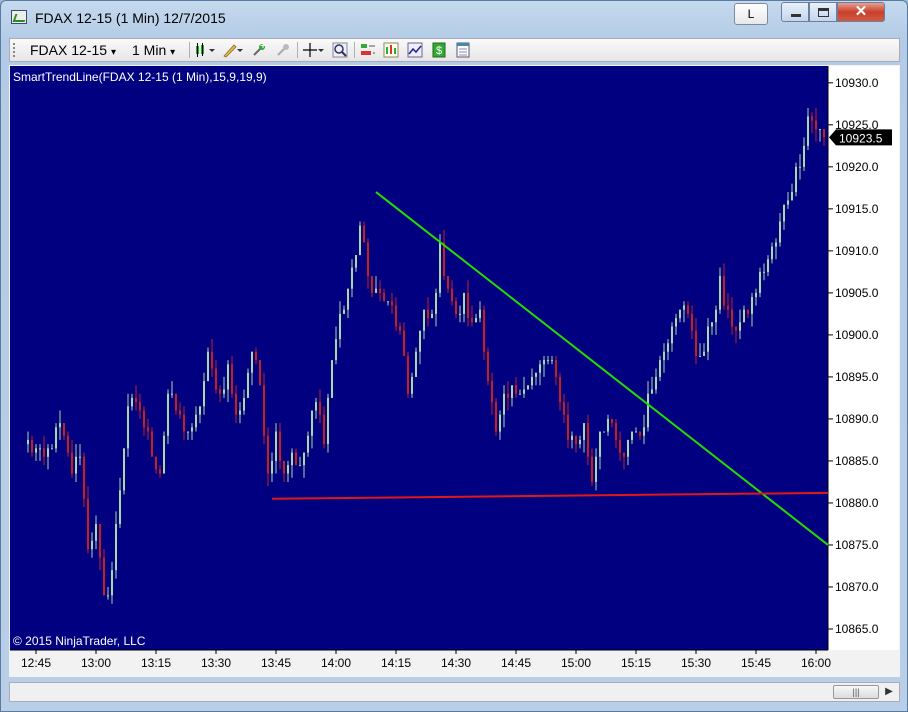 This screenshot has width=908, height=712. Describe the element at coordinates (857, 377) in the screenshot. I see `y-tick-label: 10895.0` at that location.